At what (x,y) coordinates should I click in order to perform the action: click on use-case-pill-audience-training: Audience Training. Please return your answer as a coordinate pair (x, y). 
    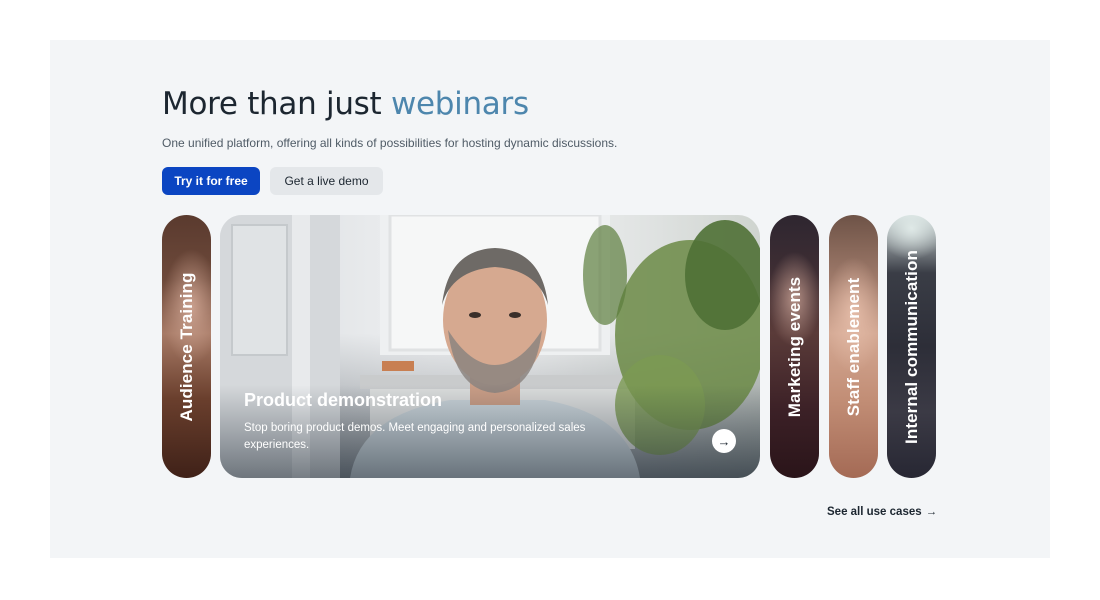
    Looking at the image, I should click on (186, 346).